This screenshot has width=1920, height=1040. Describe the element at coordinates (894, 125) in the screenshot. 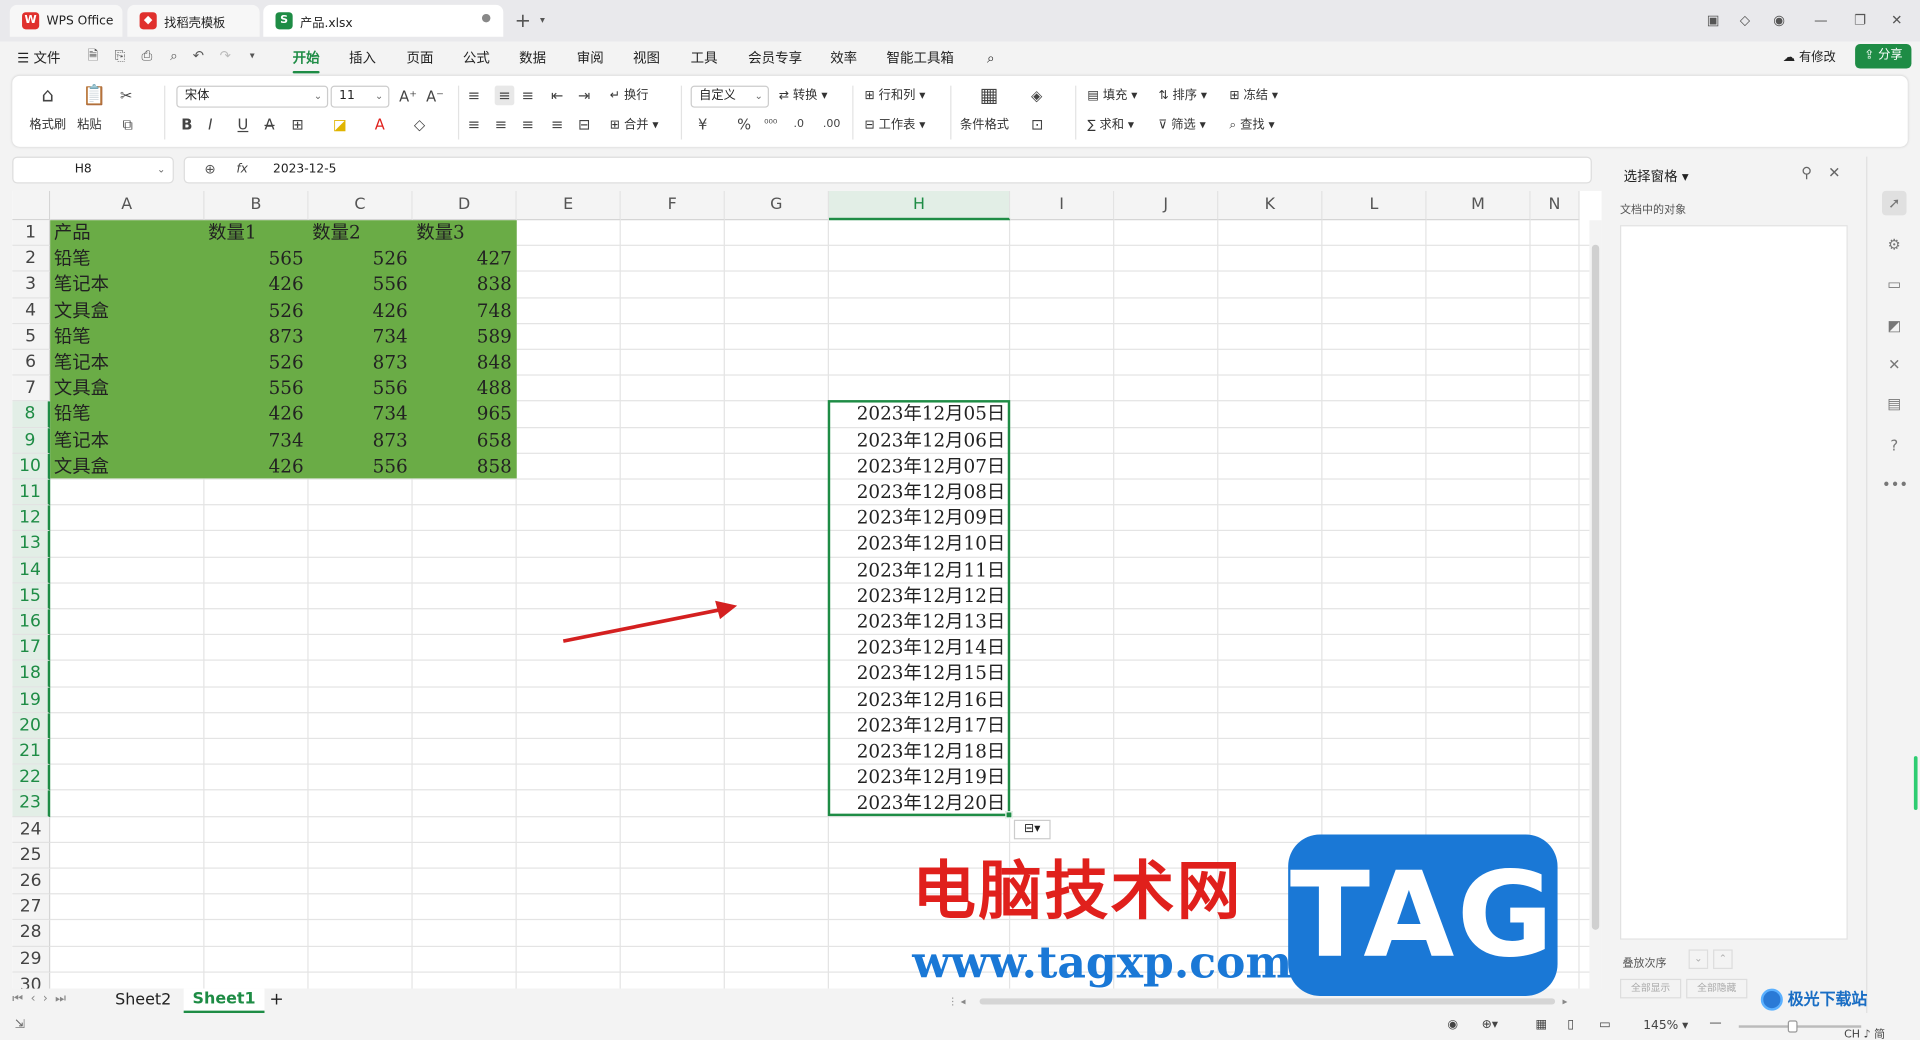

I see `worksheet-button: ⊟ 工作表 ▾` at that location.